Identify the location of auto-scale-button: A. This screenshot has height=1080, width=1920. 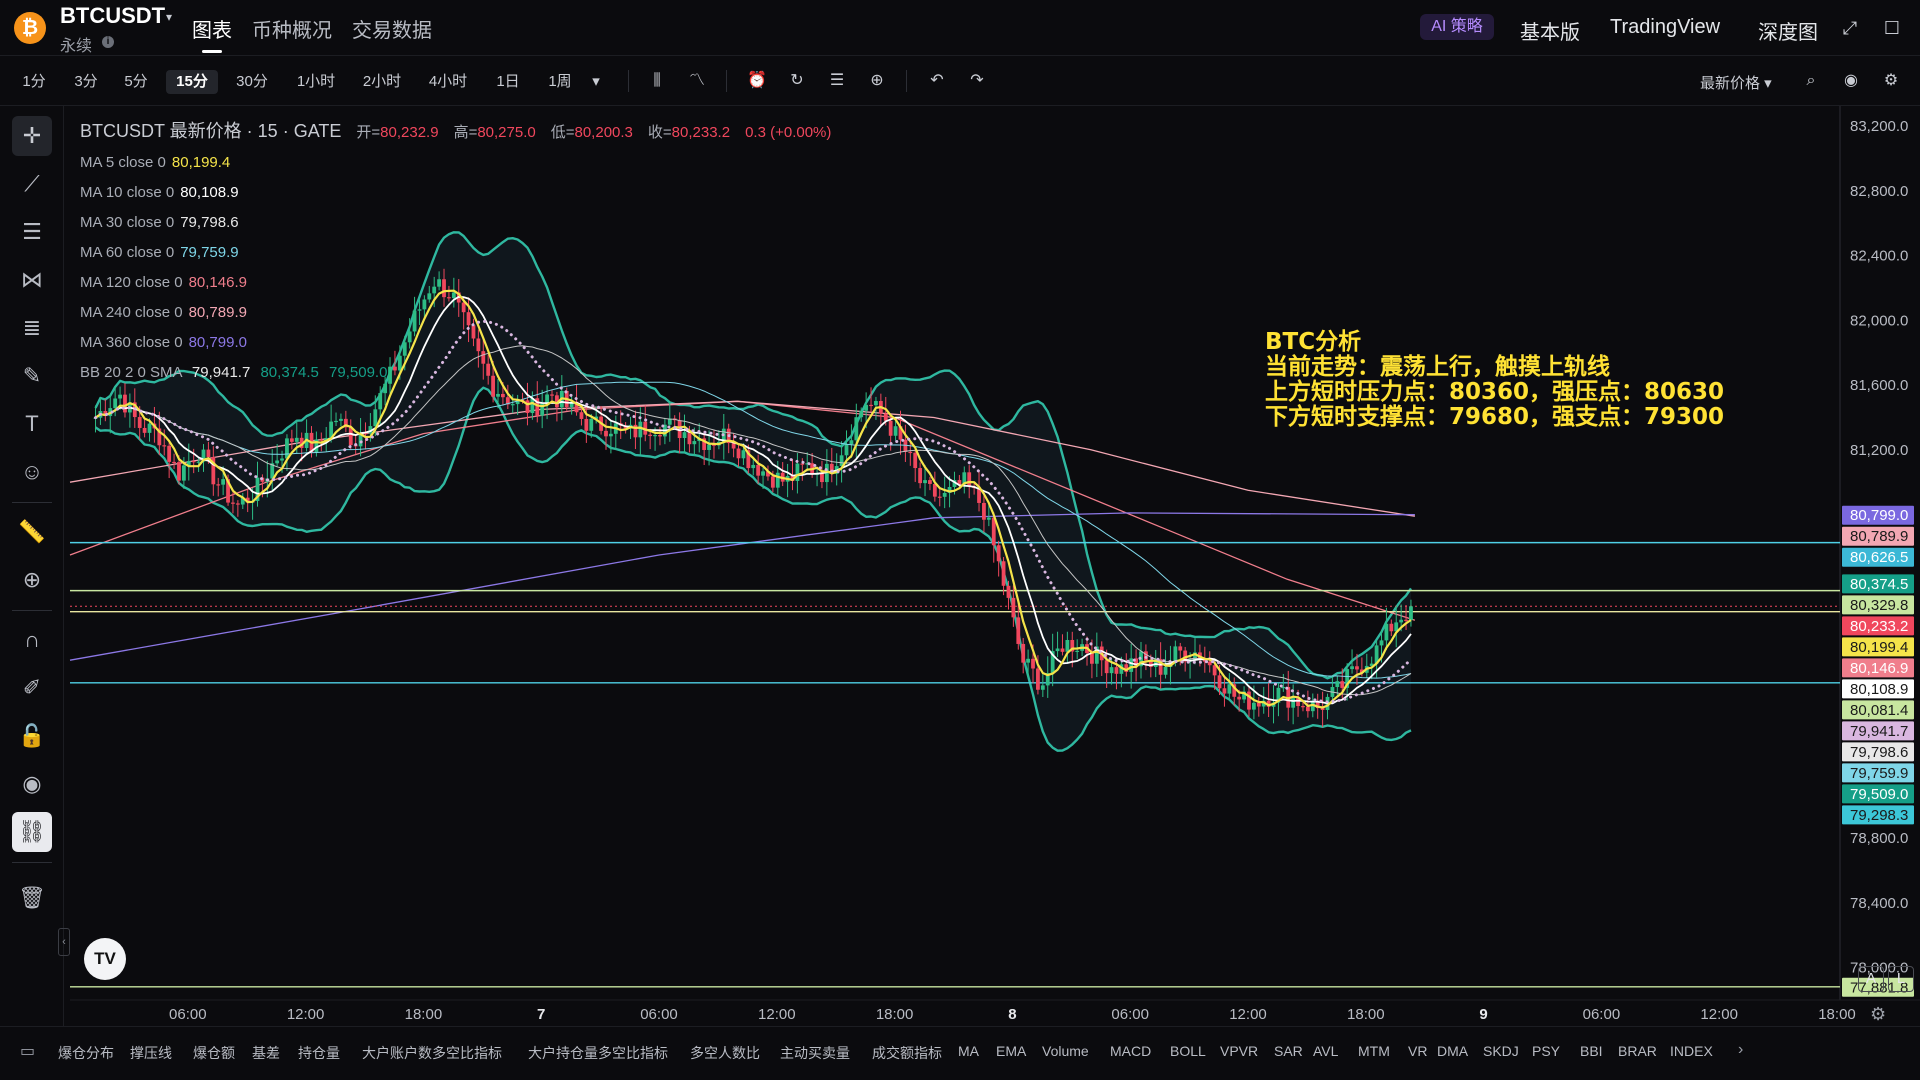
(1871, 979).